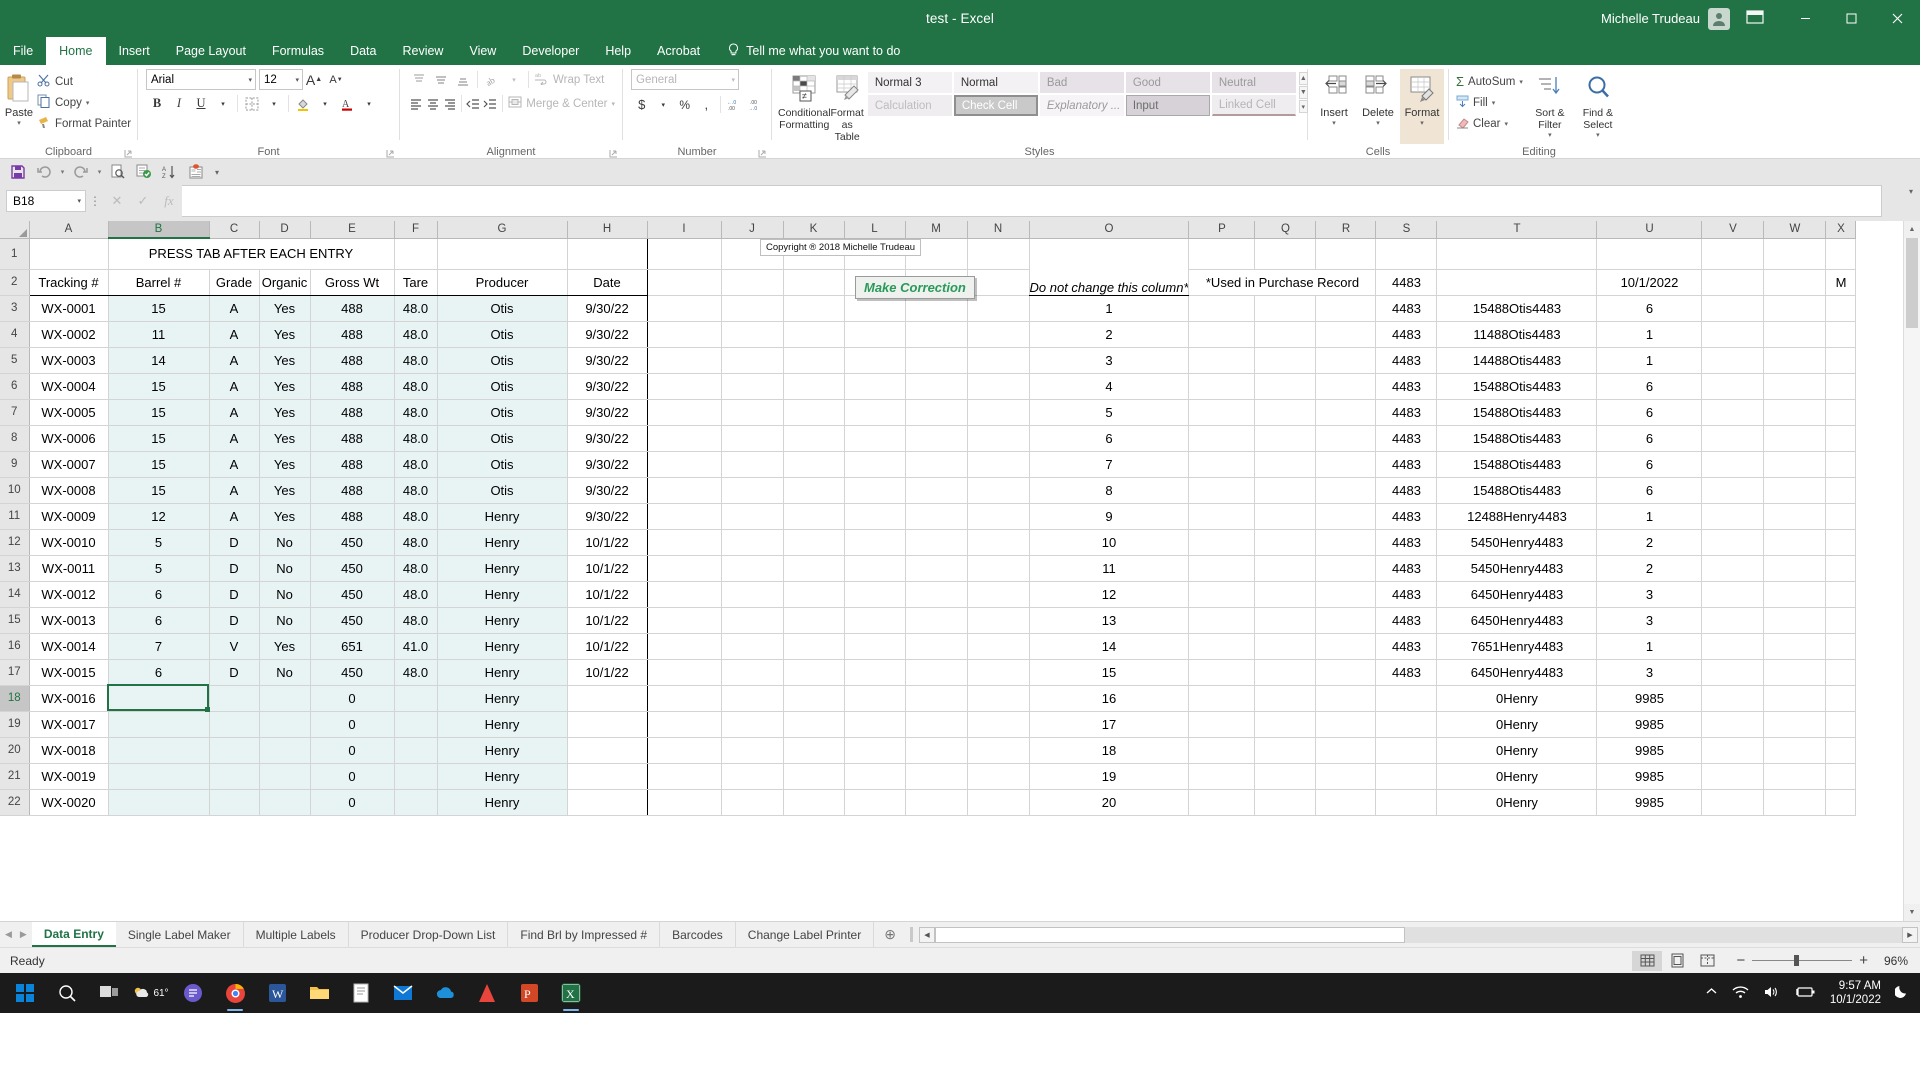 This screenshot has height=1080, width=1920. What do you see at coordinates (1406, 282) in the screenshot?
I see `cell-S2: 4483` at bounding box center [1406, 282].